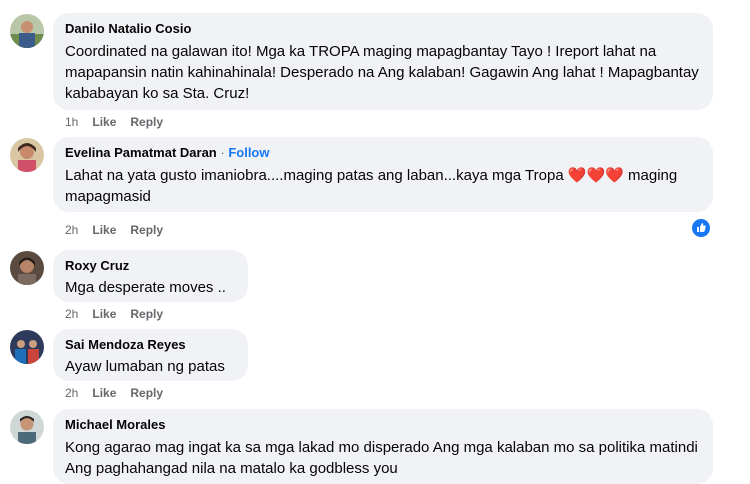  I want to click on comment-bubble: Roxy Cruz Mga desperate moves .., so click(150, 276).